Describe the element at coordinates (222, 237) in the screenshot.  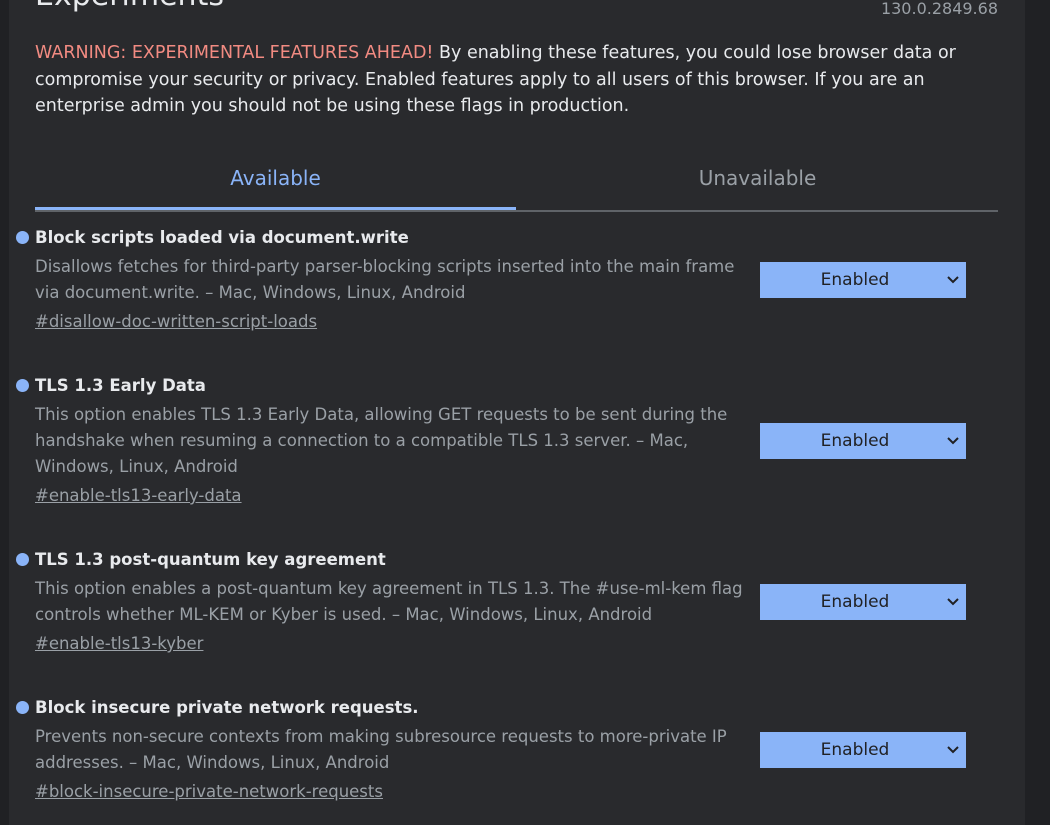
I see `flag-name: Block scripts loaded via document.write` at that location.